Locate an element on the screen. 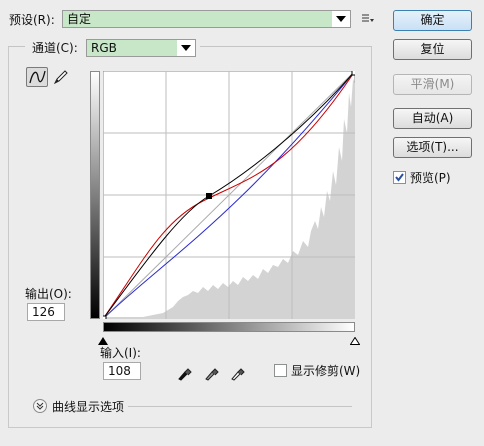 The width and height of the screenshot is (484, 446). gray-point-eyedropper-icon is located at coordinates (211, 372).